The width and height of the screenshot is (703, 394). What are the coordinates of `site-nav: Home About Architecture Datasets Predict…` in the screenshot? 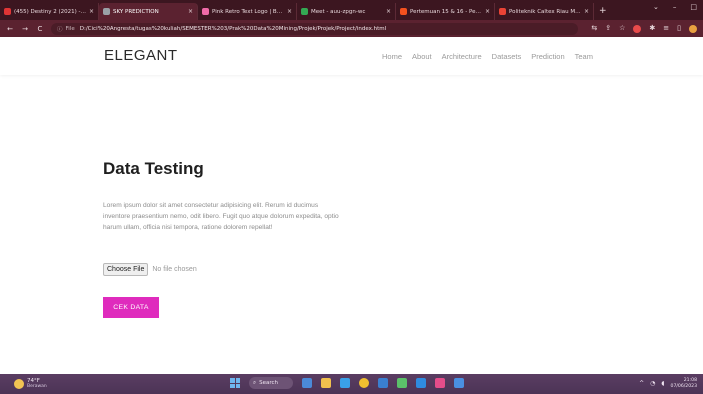 It's located at (487, 56).